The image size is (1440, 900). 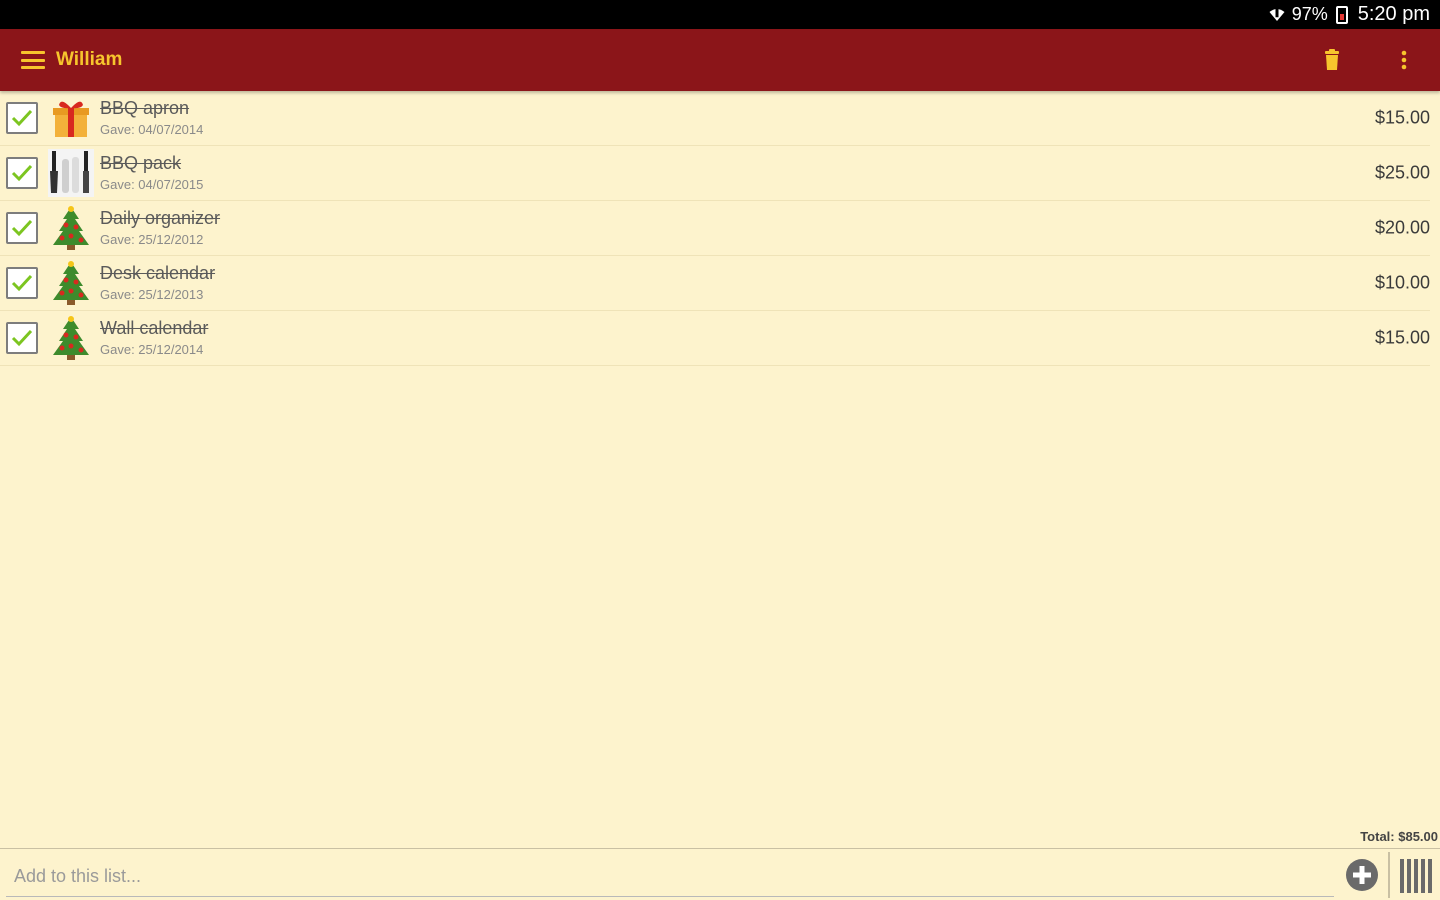 What do you see at coordinates (145, 108) in the screenshot?
I see `item-name: BBQ apron` at bounding box center [145, 108].